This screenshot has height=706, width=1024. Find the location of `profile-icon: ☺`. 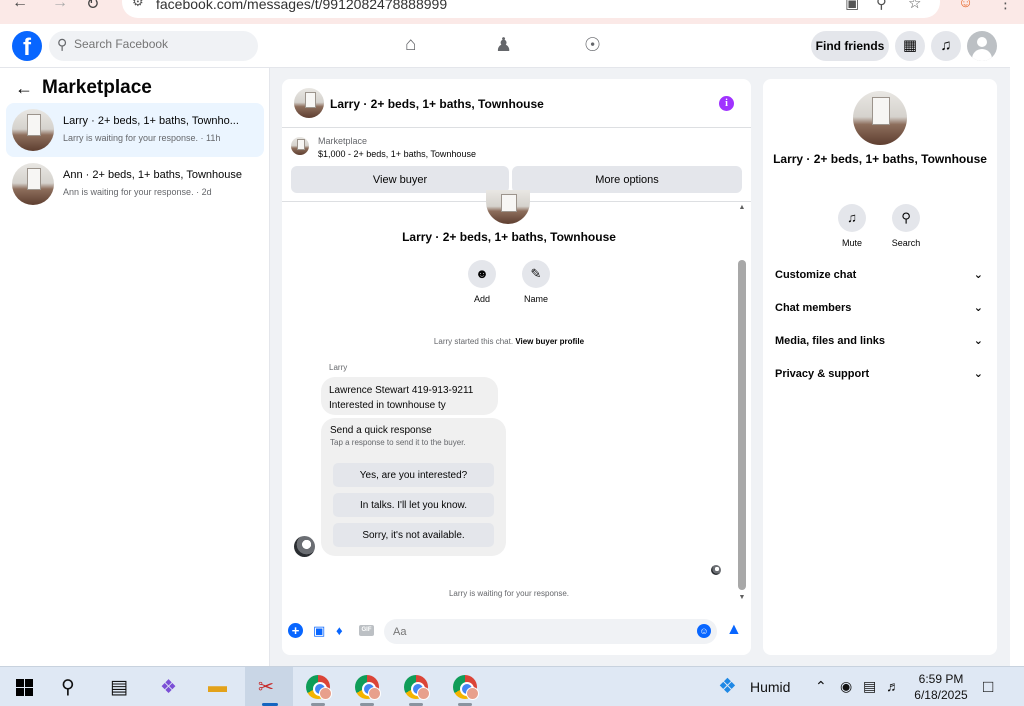

profile-icon: ☺ is located at coordinates (965, 5).